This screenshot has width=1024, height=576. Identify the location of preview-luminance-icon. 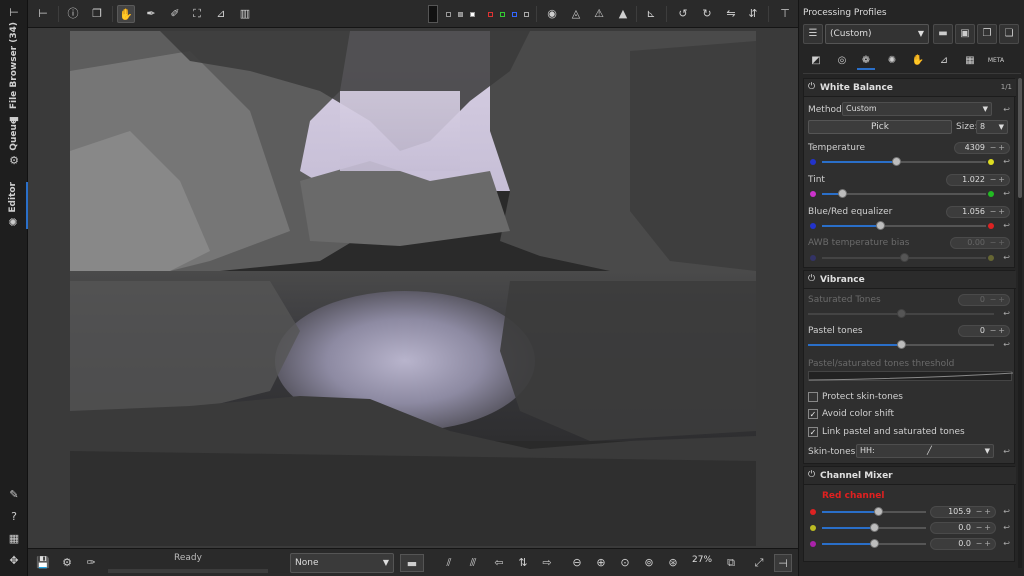
(526, 14).